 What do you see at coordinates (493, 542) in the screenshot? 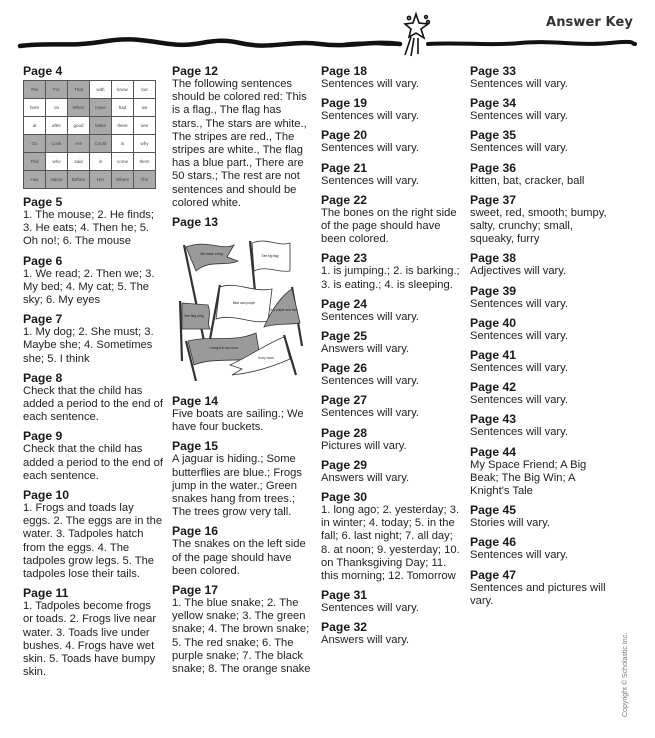
I see `page-heading: Page 46` at bounding box center [493, 542].